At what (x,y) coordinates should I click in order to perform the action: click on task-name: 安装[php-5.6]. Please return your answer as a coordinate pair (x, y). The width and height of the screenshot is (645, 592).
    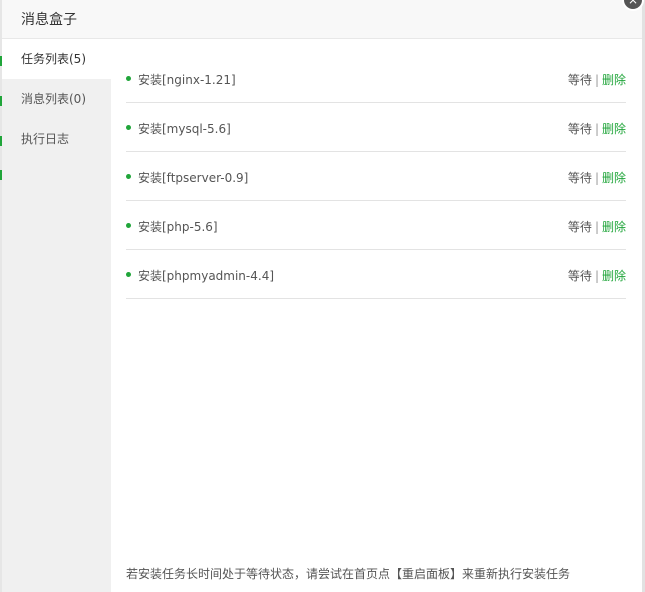
    Looking at the image, I should click on (178, 227).